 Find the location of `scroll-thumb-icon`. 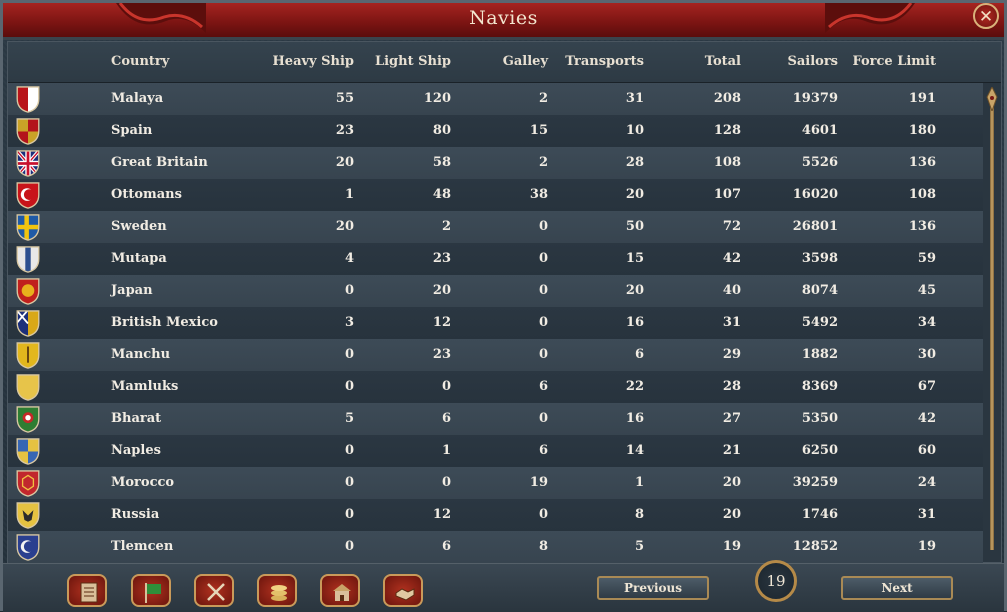

scroll-thumb-icon is located at coordinates (992, 99).